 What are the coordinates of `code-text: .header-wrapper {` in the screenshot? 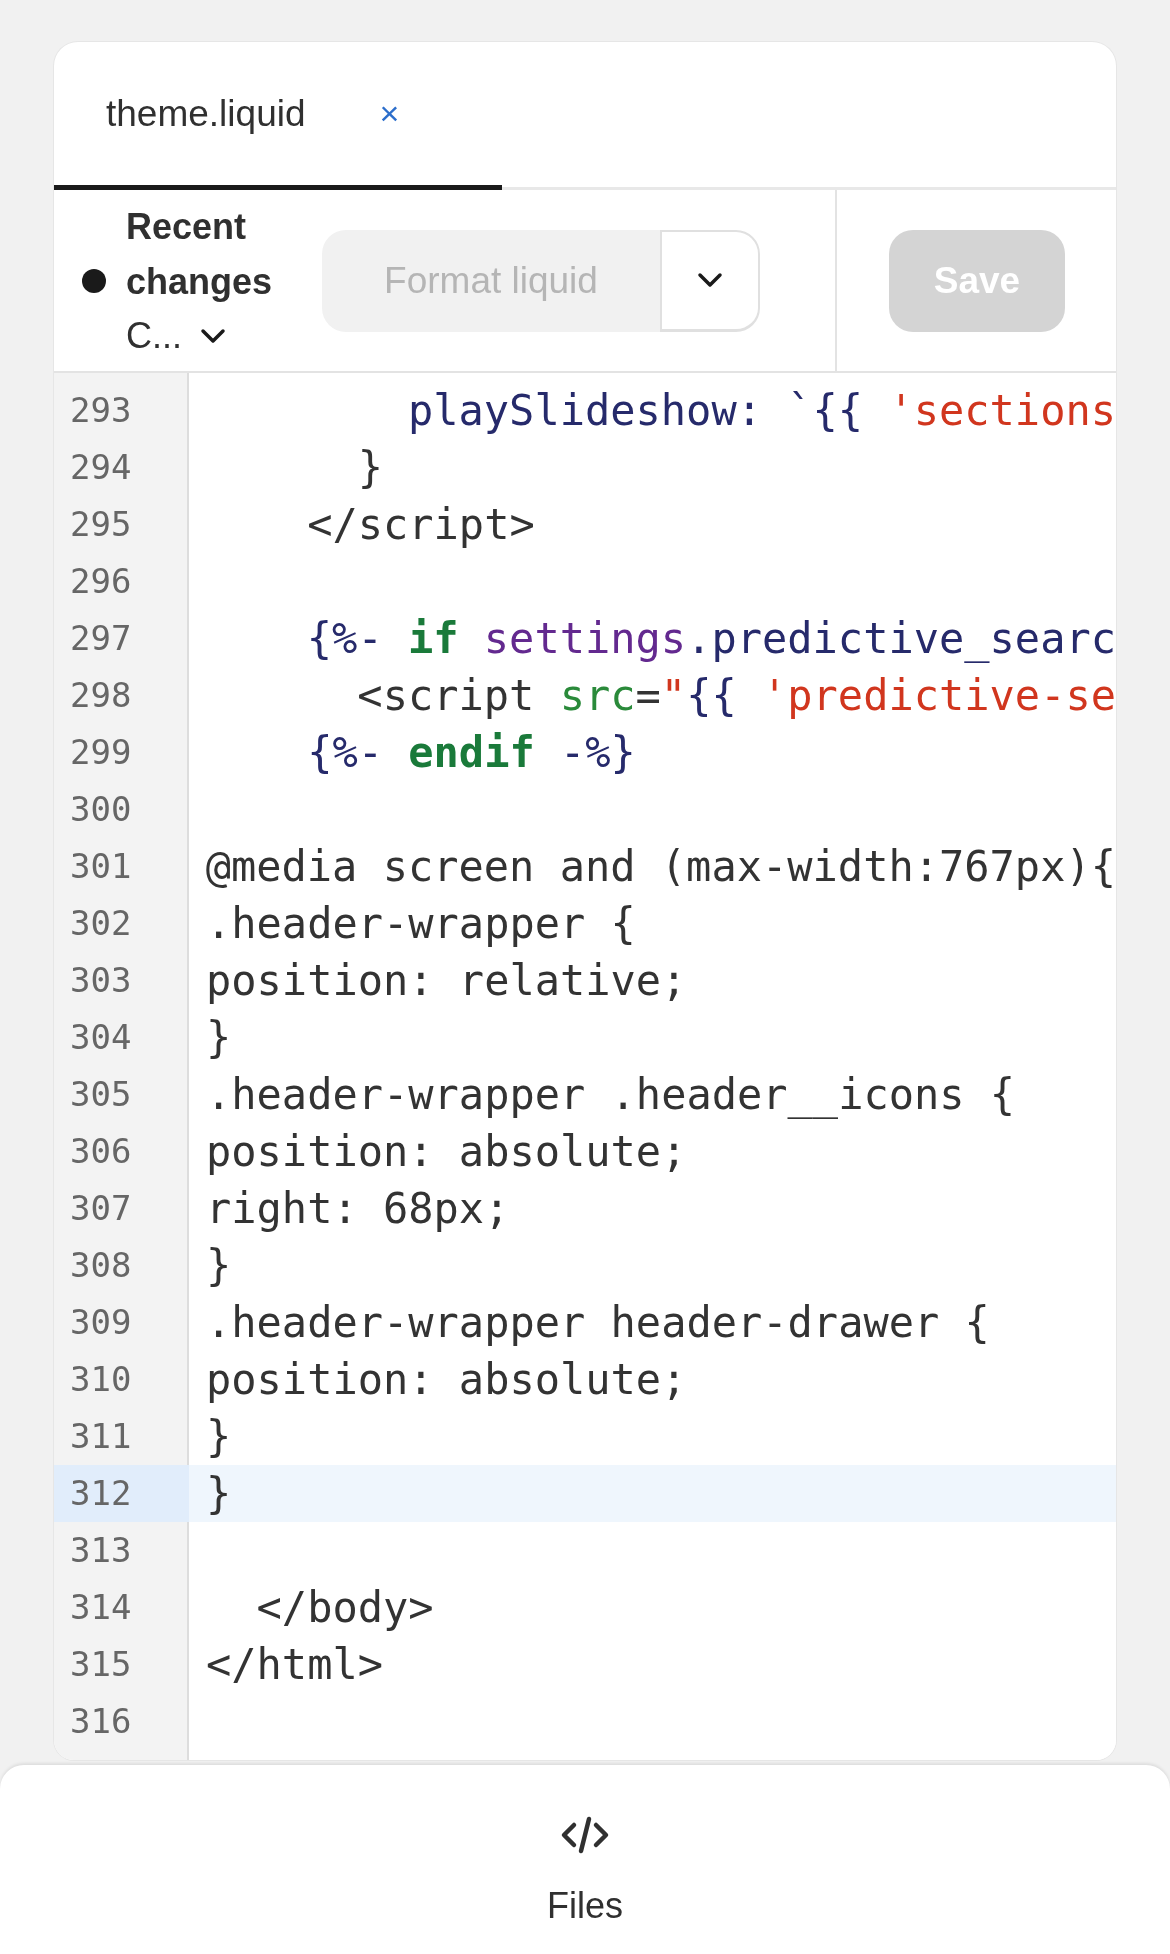 It's located at (420, 923).